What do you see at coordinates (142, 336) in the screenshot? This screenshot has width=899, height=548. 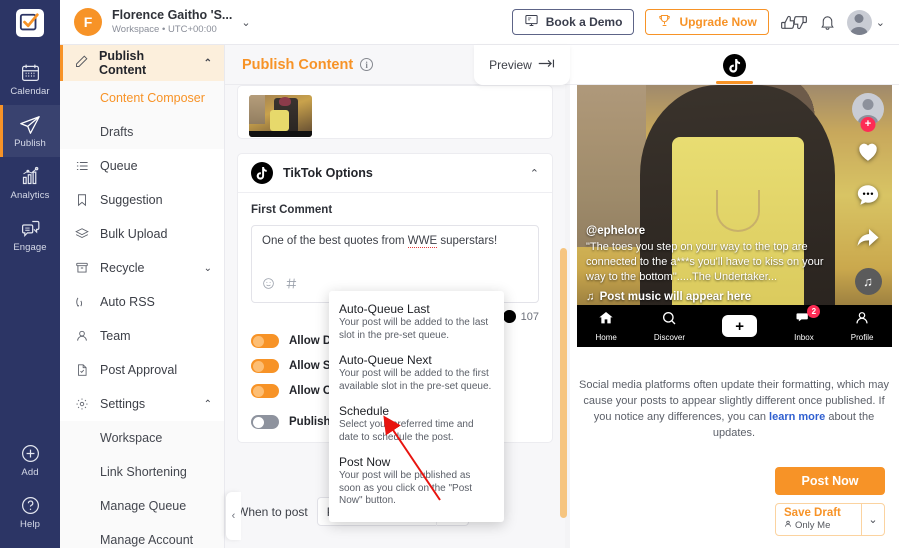 I see `sidebar-item-team: Team` at bounding box center [142, 336].